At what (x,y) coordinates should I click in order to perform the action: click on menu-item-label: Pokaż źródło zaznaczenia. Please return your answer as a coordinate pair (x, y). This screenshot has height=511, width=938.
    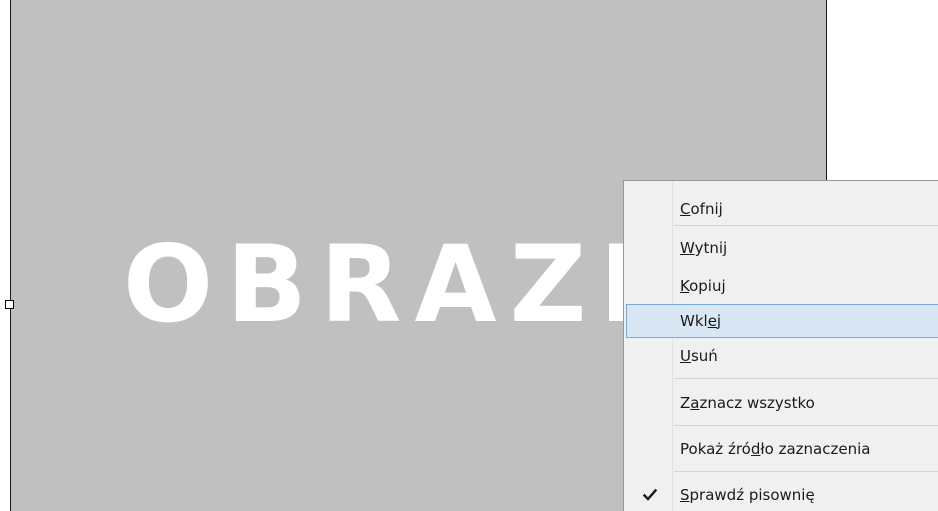
    Looking at the image, I should click on (775, 449).